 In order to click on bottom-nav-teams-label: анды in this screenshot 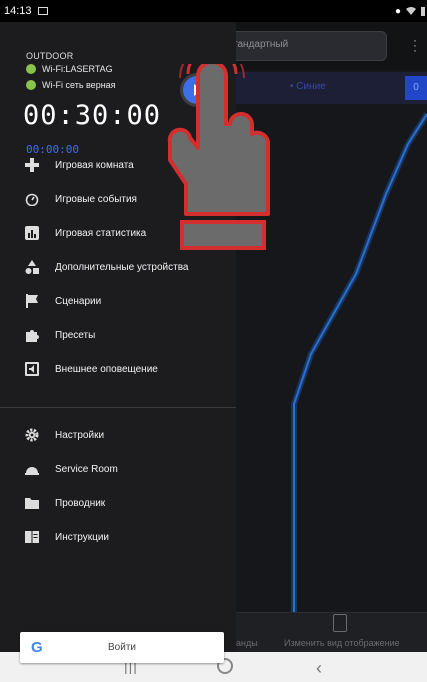, I will do `click(247, 643)`.